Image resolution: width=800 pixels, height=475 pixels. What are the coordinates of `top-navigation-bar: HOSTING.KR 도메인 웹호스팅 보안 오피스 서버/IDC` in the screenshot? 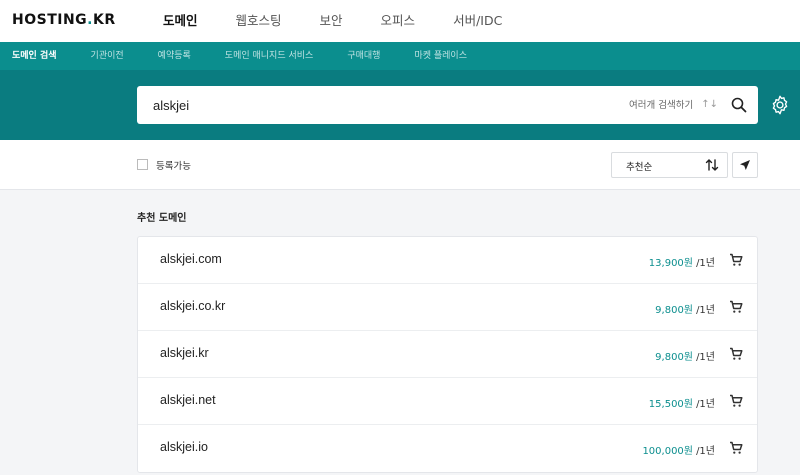 It's located at (400, 21).